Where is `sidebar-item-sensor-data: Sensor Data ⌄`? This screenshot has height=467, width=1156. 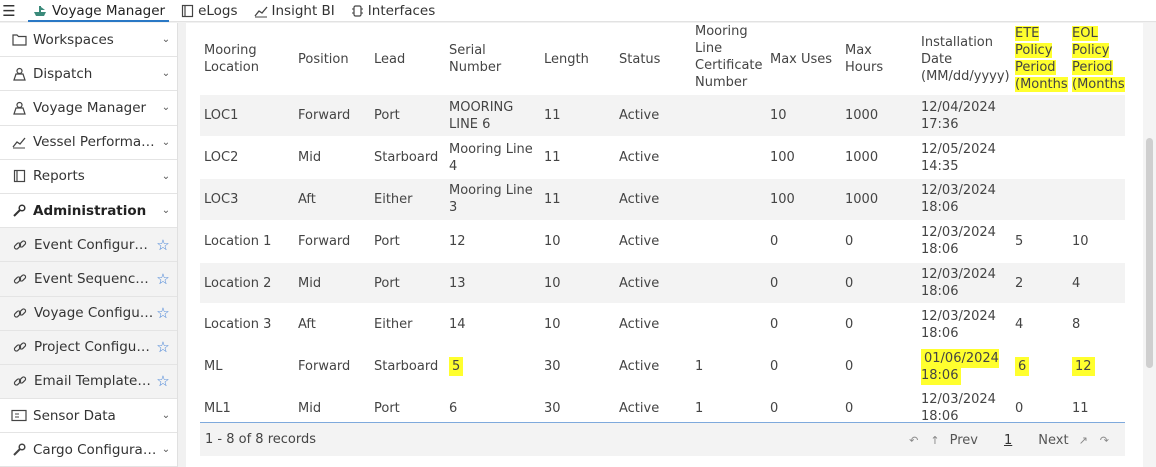
sidebar-item-sensor-data: Sensor Data ⌄ is located at coordinates (88, 416).